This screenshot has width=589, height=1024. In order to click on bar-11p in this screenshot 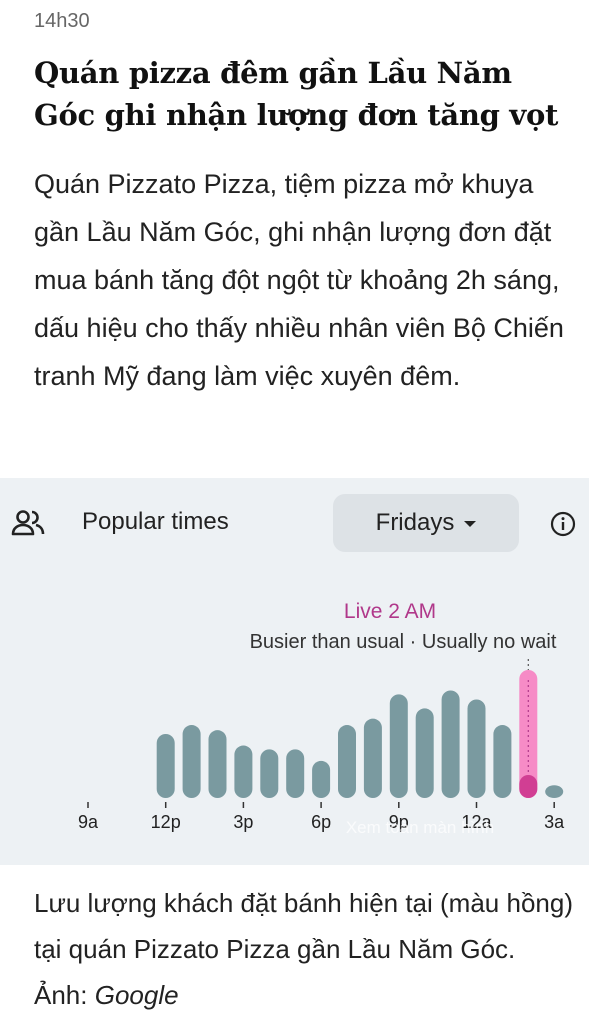, I will do `click(450, 744)`.